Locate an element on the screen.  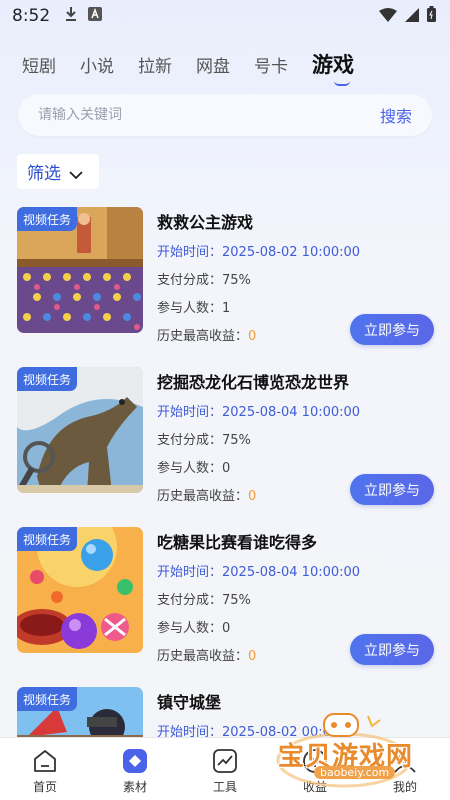
home-icon is located at coordinates (45, 761).